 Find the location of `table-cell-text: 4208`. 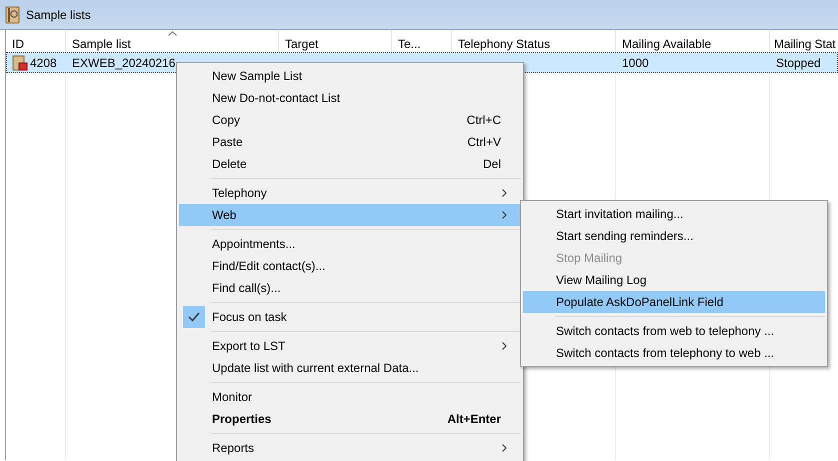

table-cell-text: 4208 is located at coordinates (43, 63).